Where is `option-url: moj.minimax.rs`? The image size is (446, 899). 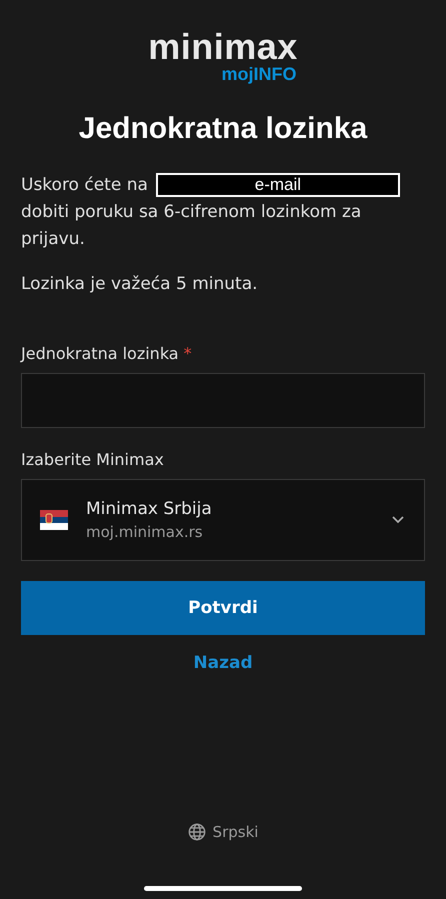
option-url: moj.minimax.rs is located at coordinates (145, 532).